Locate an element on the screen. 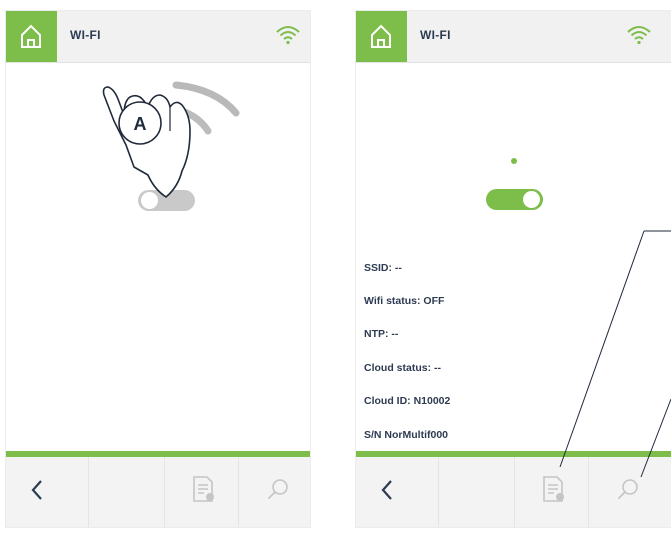 Image resolution: width=671 pixels, height=539 pixels. report-icon is located at coordinates (203, 489).